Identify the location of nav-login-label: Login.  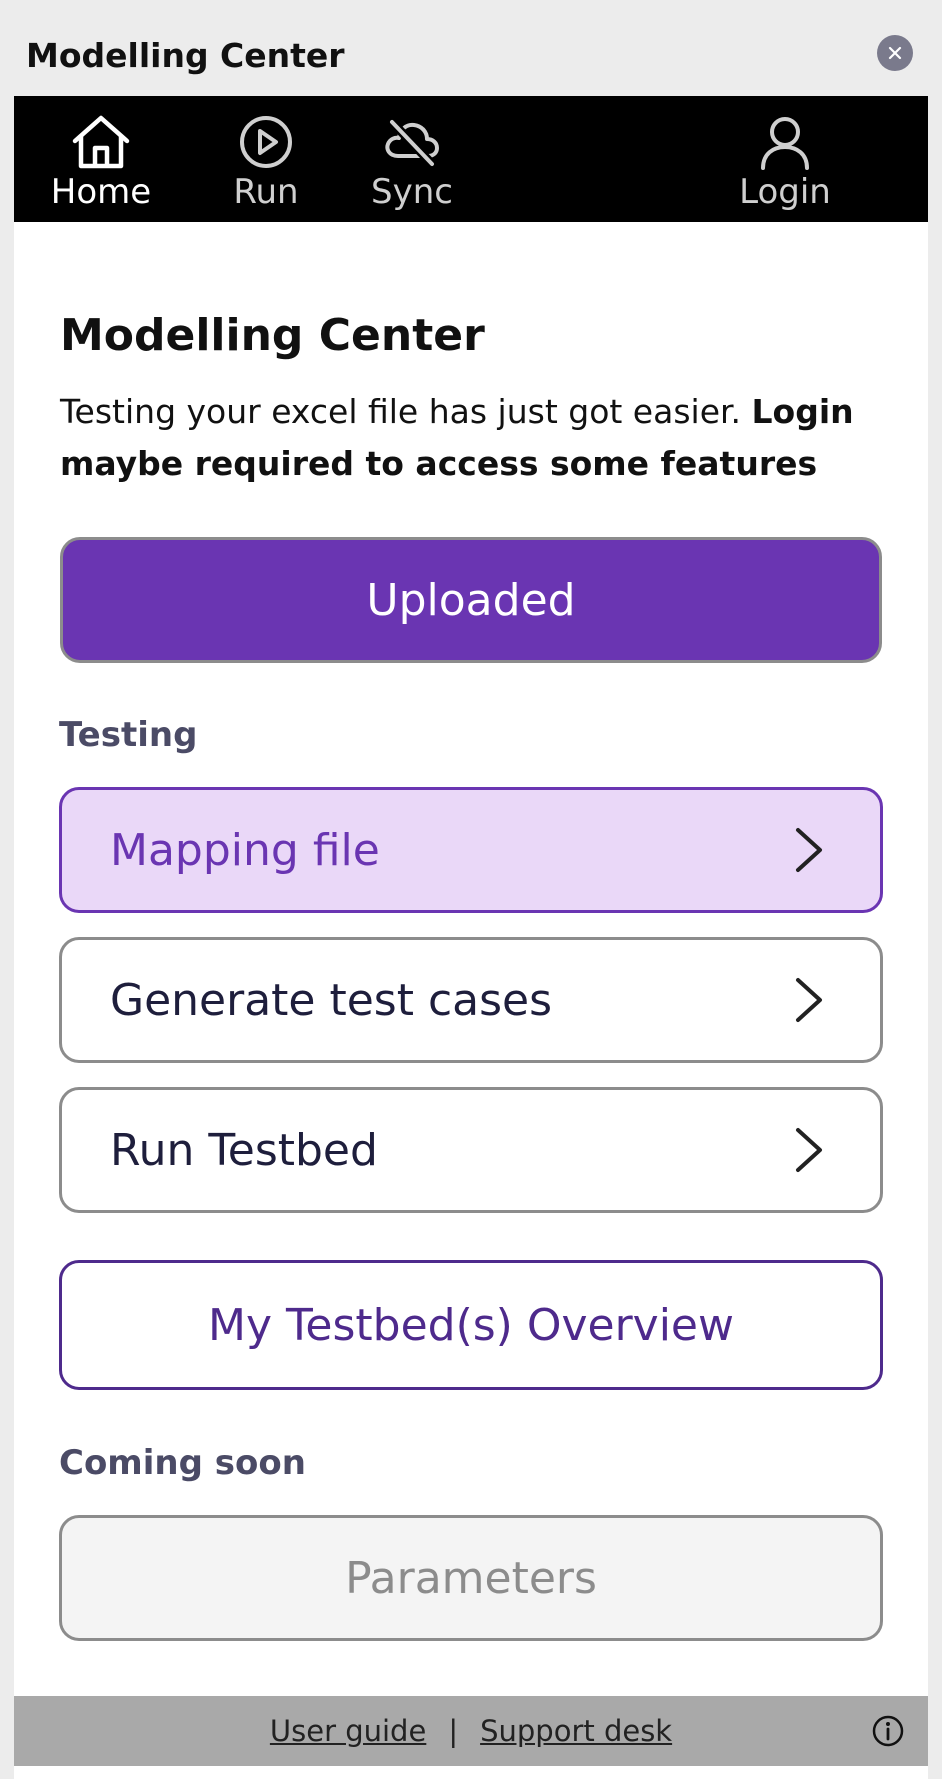
(785, 192).